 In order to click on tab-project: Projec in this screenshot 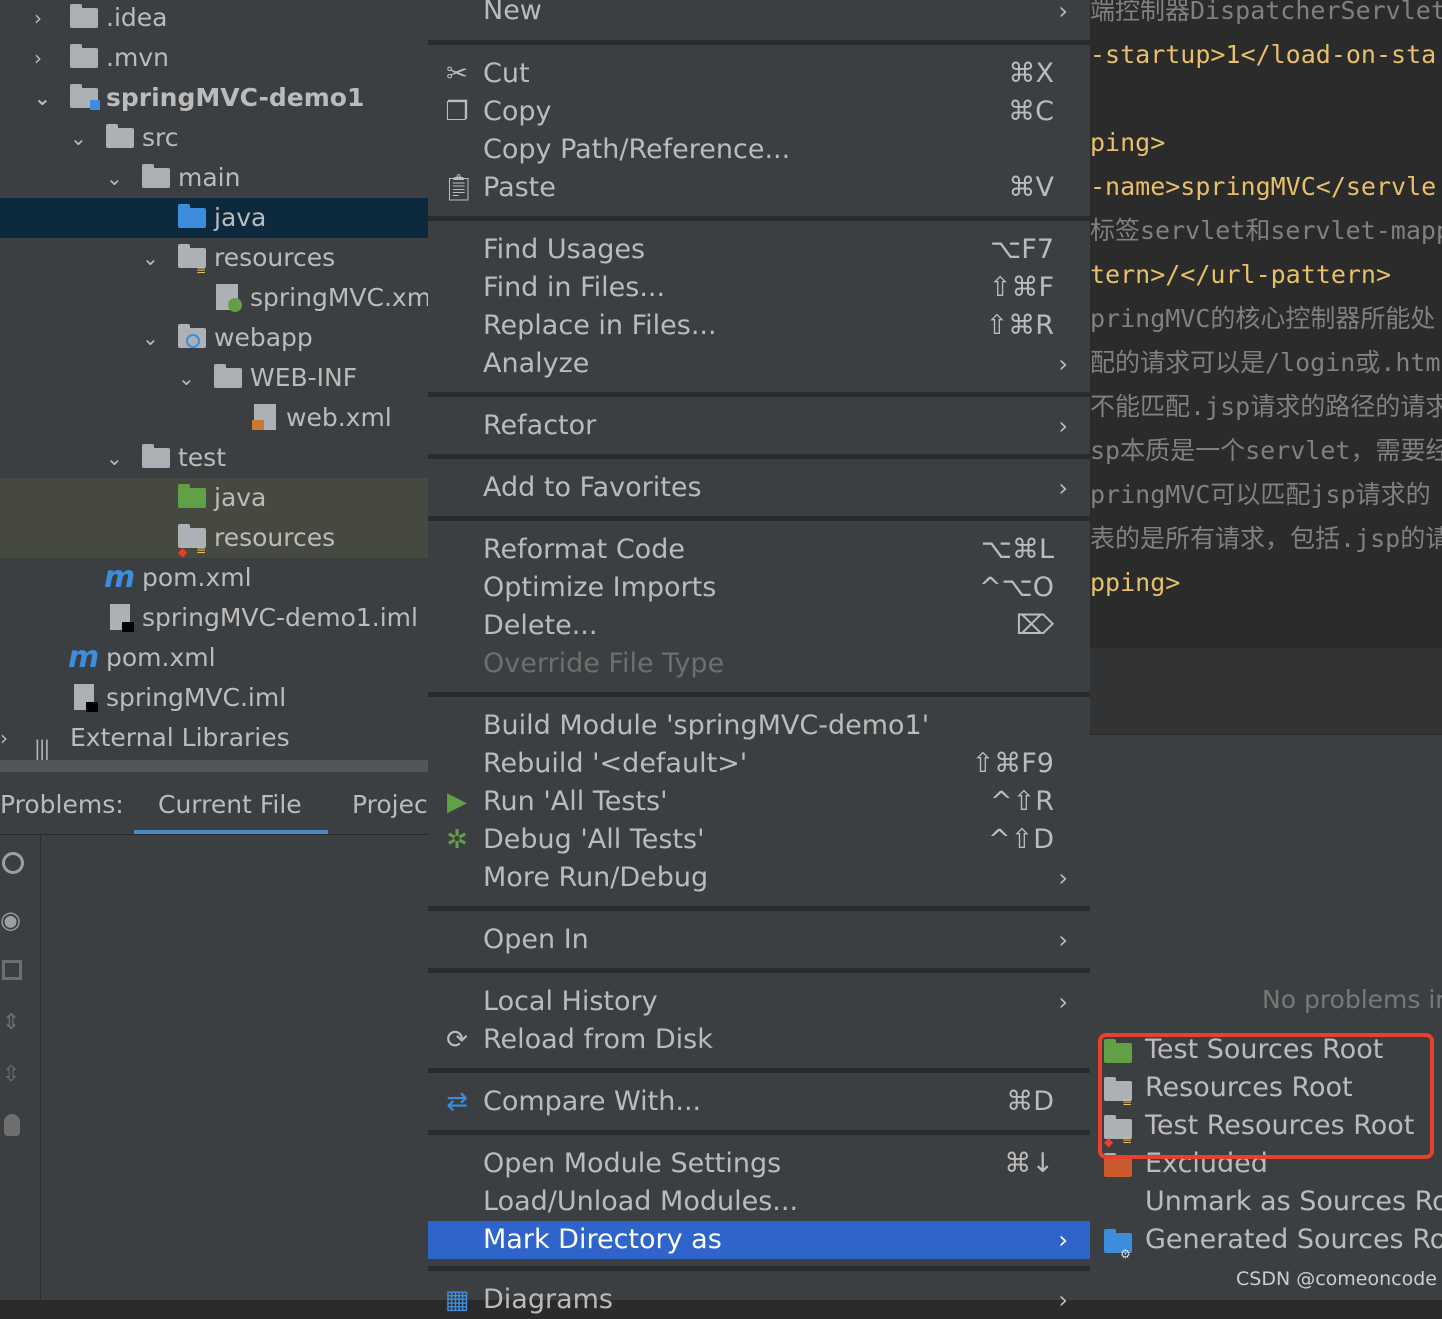, I will do `click(390, 804)`.